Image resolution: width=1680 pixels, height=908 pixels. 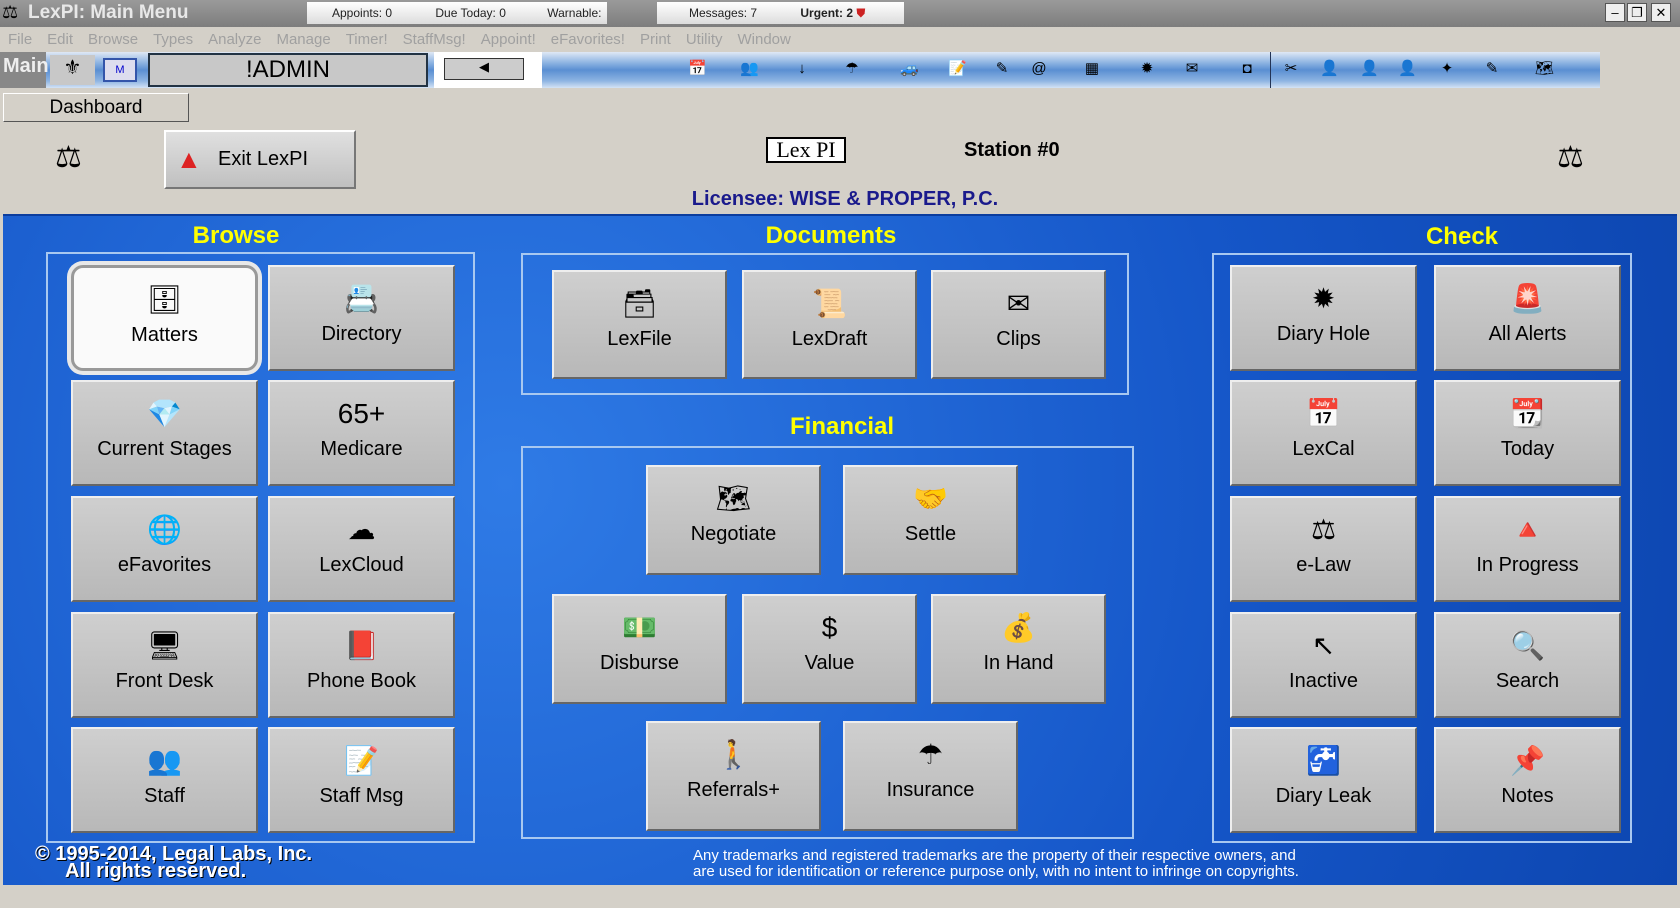 What do you see at coordinates (1492, 69) in the screenshot?
I see `toolbar-icon-17: ✎` at bounding box center [1492, 69].